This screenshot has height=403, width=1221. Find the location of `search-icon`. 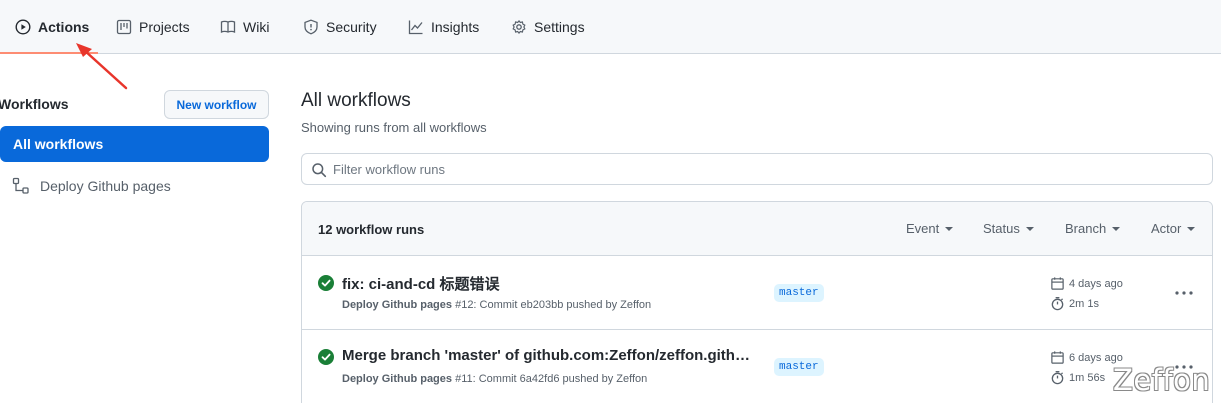

search-icon is located at coordinates (319, 170).